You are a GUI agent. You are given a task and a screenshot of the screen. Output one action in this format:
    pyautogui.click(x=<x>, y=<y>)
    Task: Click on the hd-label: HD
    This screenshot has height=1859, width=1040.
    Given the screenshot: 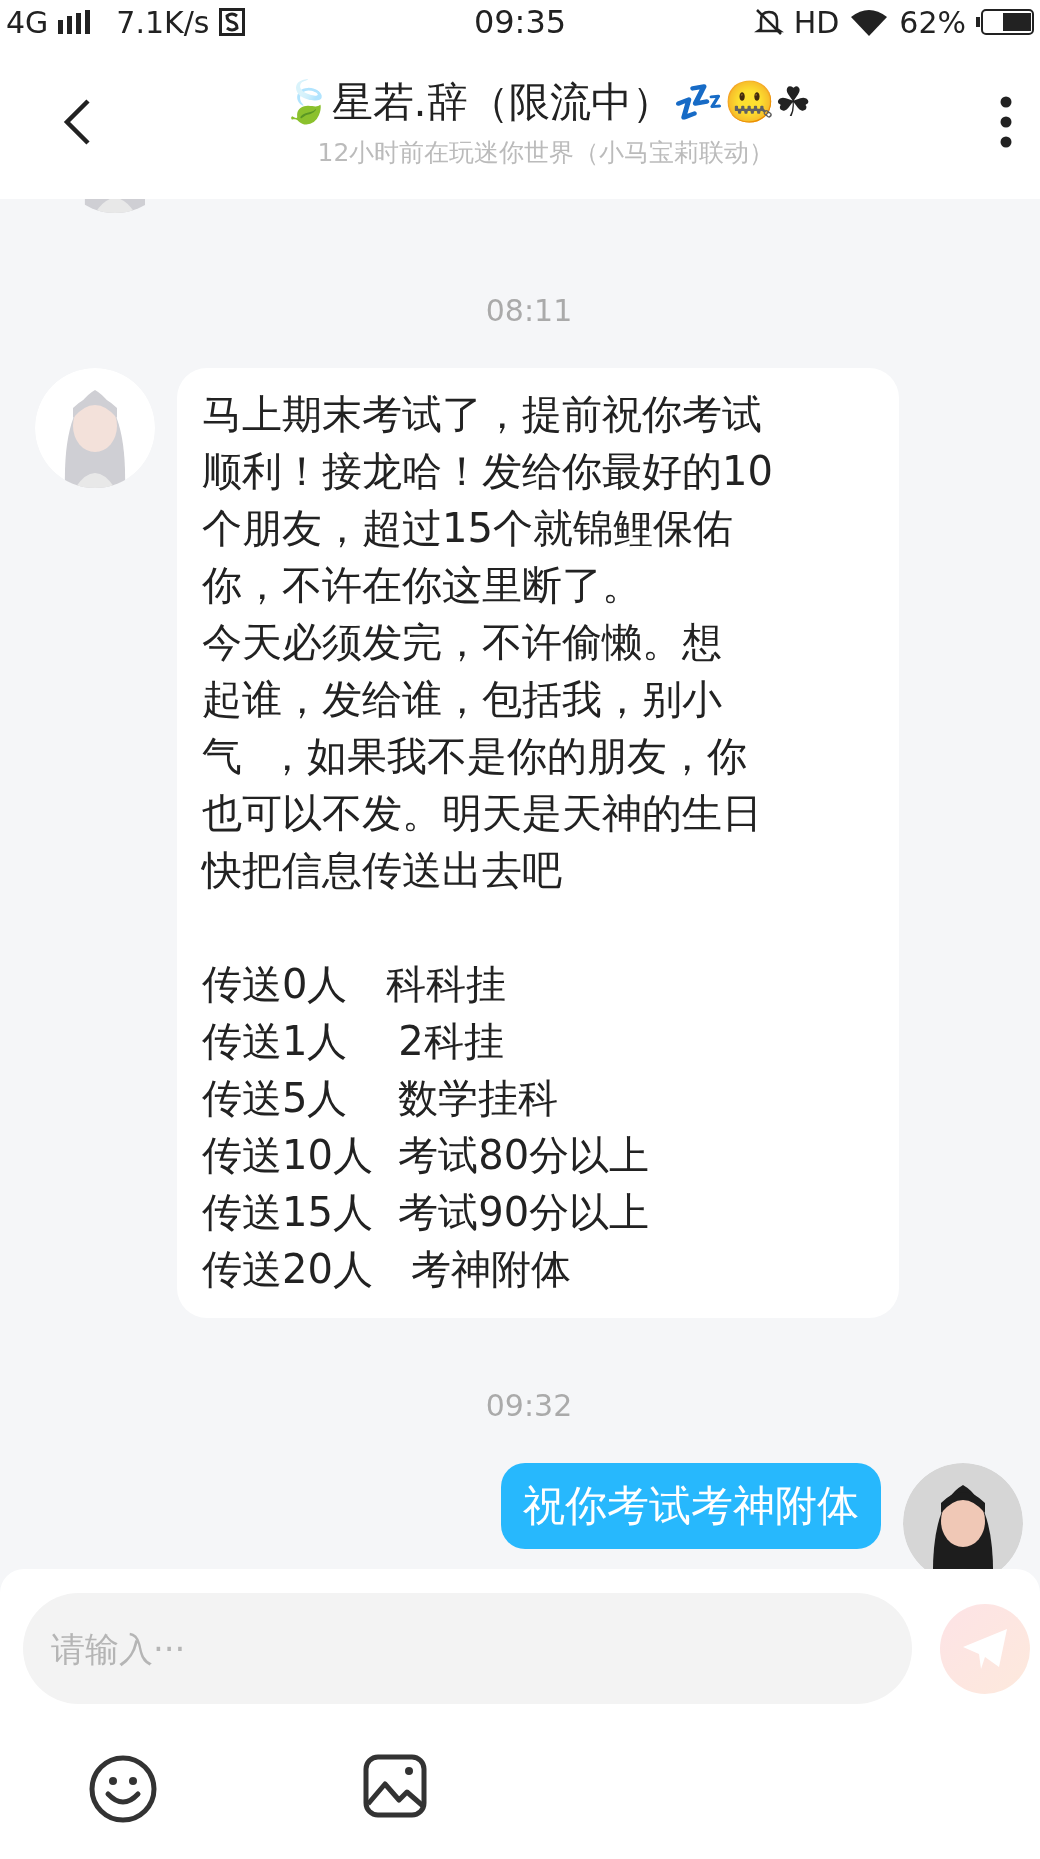 What is the action you would take?
    pyautogui.click(x=816, y=22)
    